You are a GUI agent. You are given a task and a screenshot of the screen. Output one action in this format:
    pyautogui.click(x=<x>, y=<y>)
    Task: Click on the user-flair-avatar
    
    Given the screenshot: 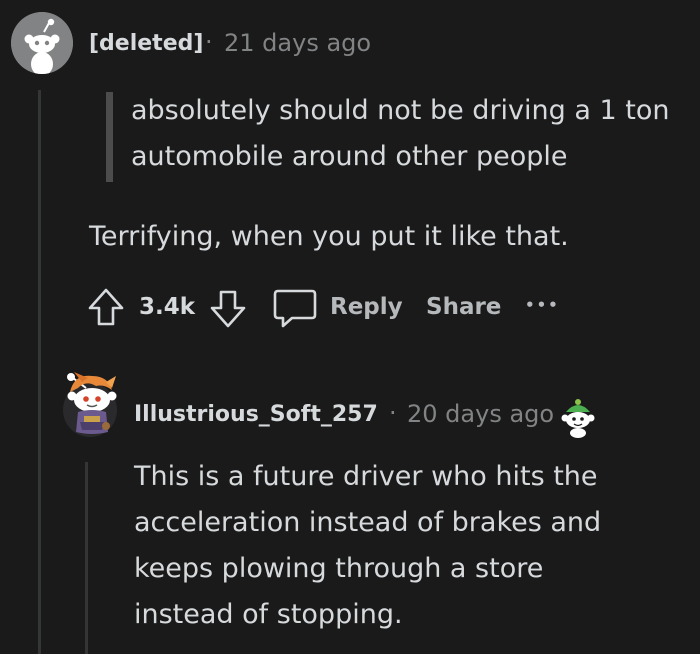 What is the action you would take?
    pyautogui.click(x=578, y=418)
    